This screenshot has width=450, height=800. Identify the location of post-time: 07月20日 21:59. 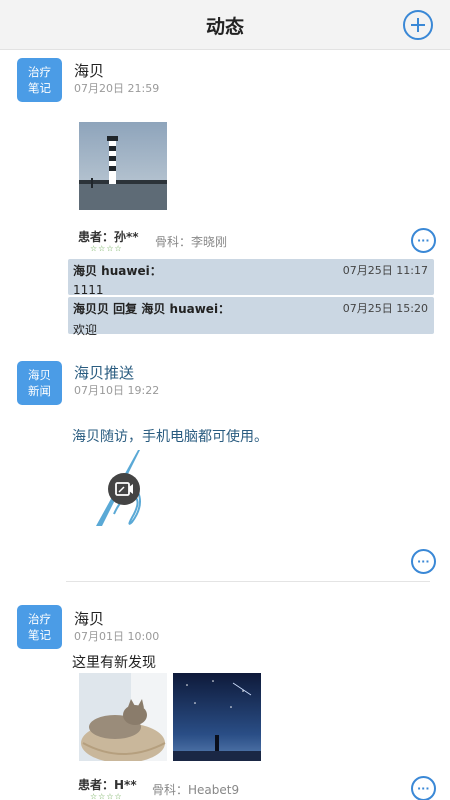
(117, 88).